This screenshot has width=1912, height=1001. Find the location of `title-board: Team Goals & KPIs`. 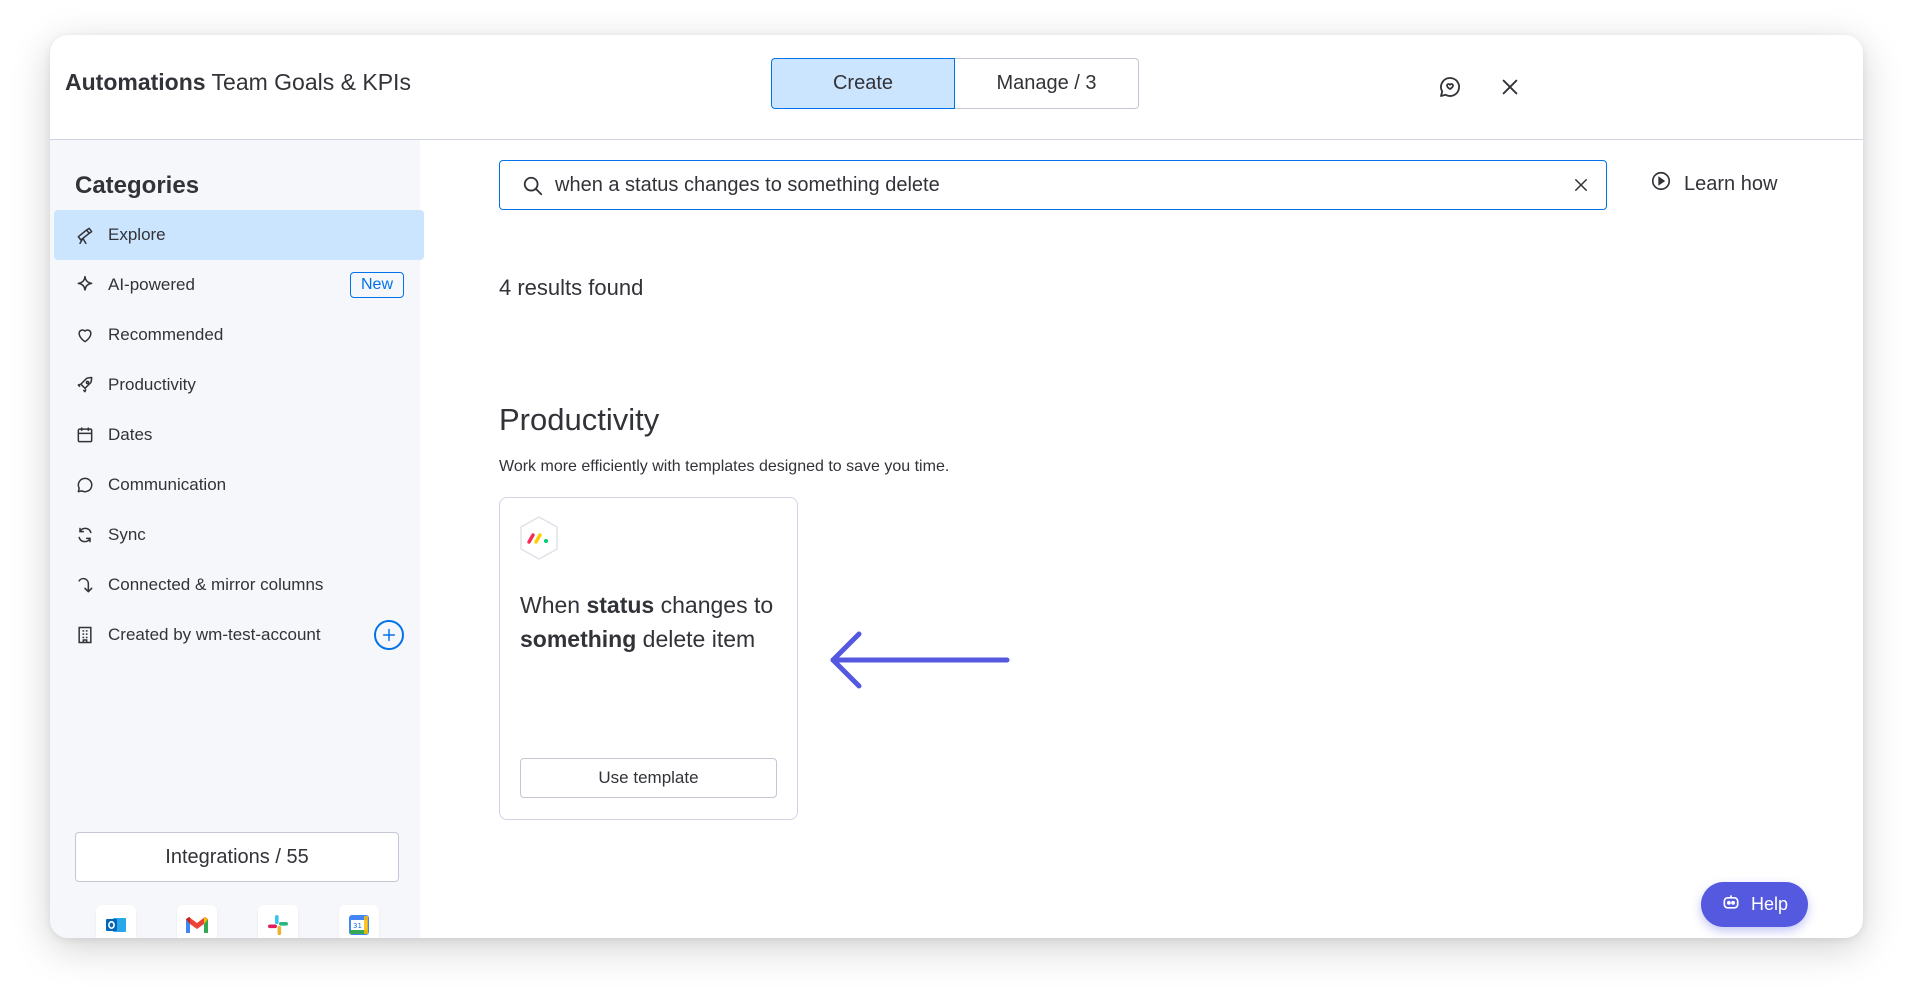

title-board: Team Goals & KPIs is located at coordinates (308, 82).